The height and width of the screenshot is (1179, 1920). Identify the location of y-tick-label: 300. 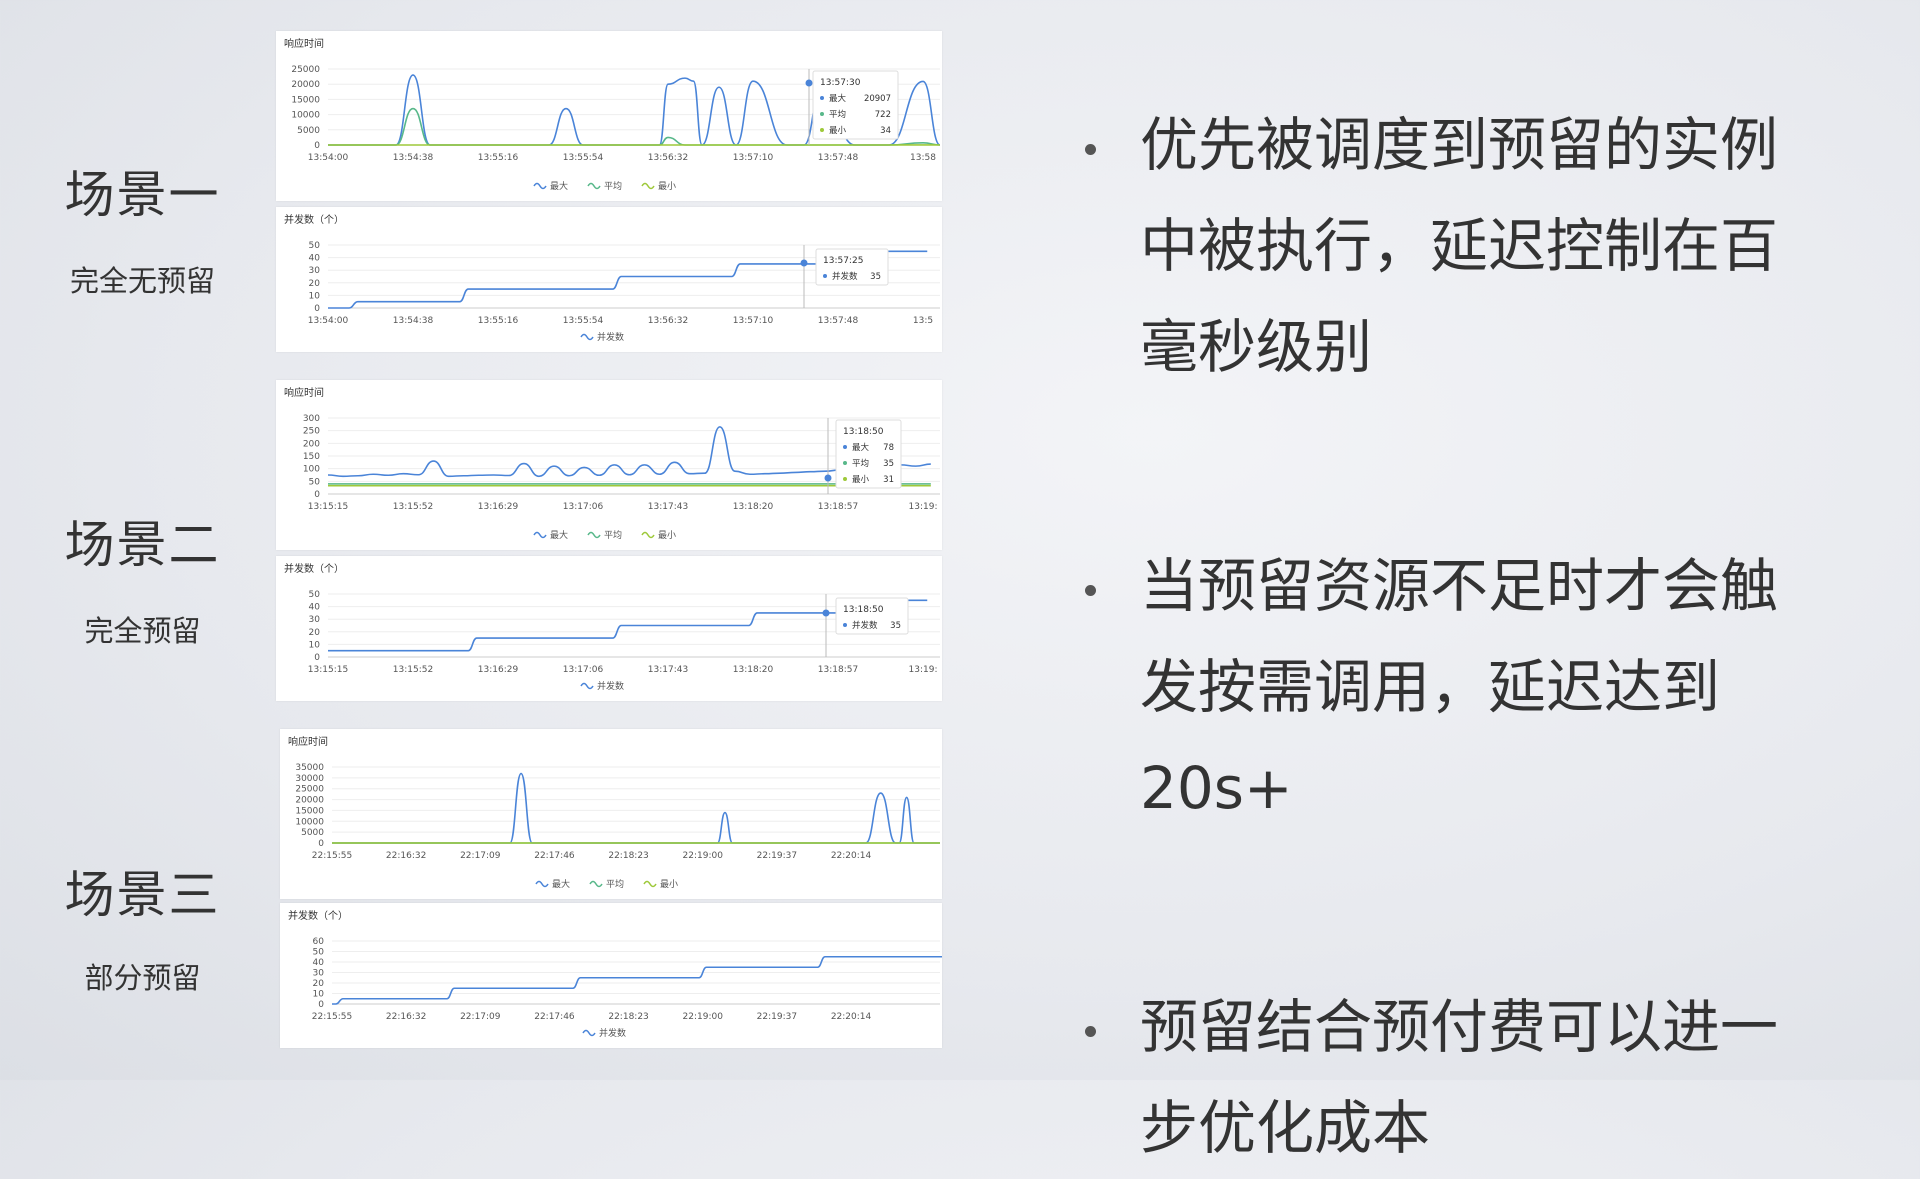
(311, 419).